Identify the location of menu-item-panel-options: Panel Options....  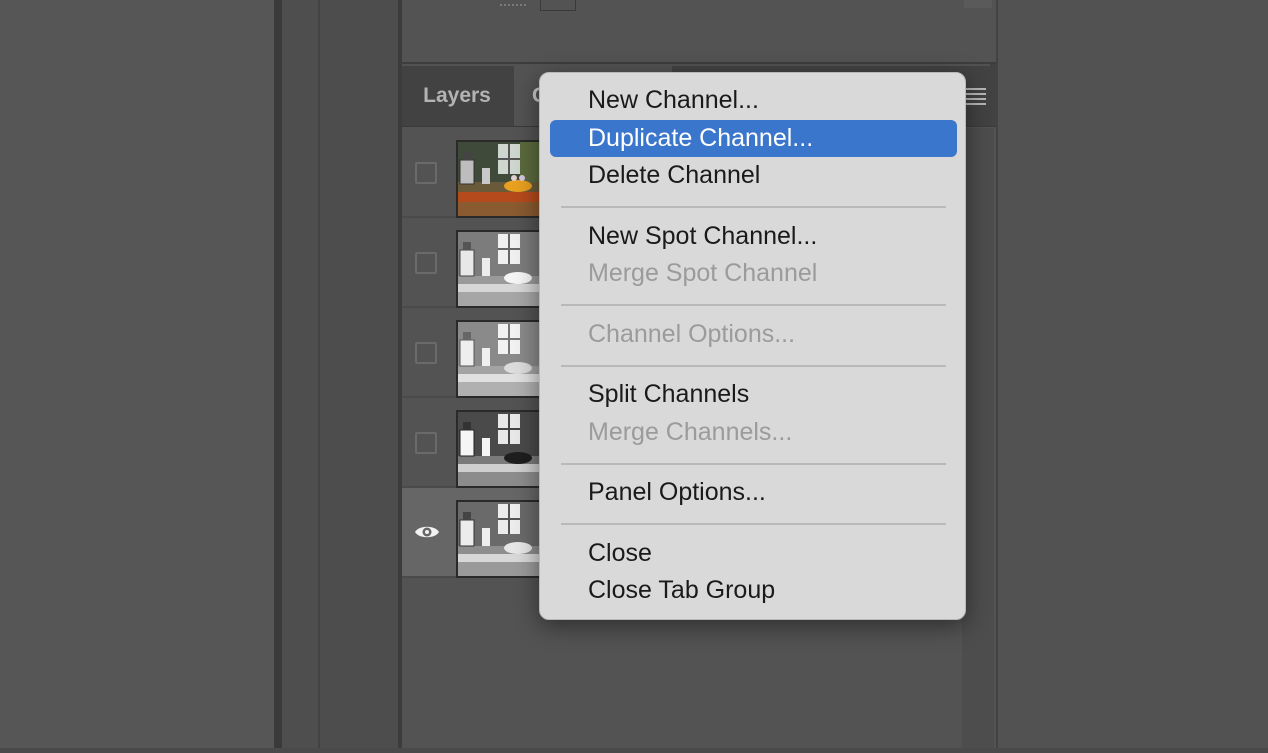
(753, 492).